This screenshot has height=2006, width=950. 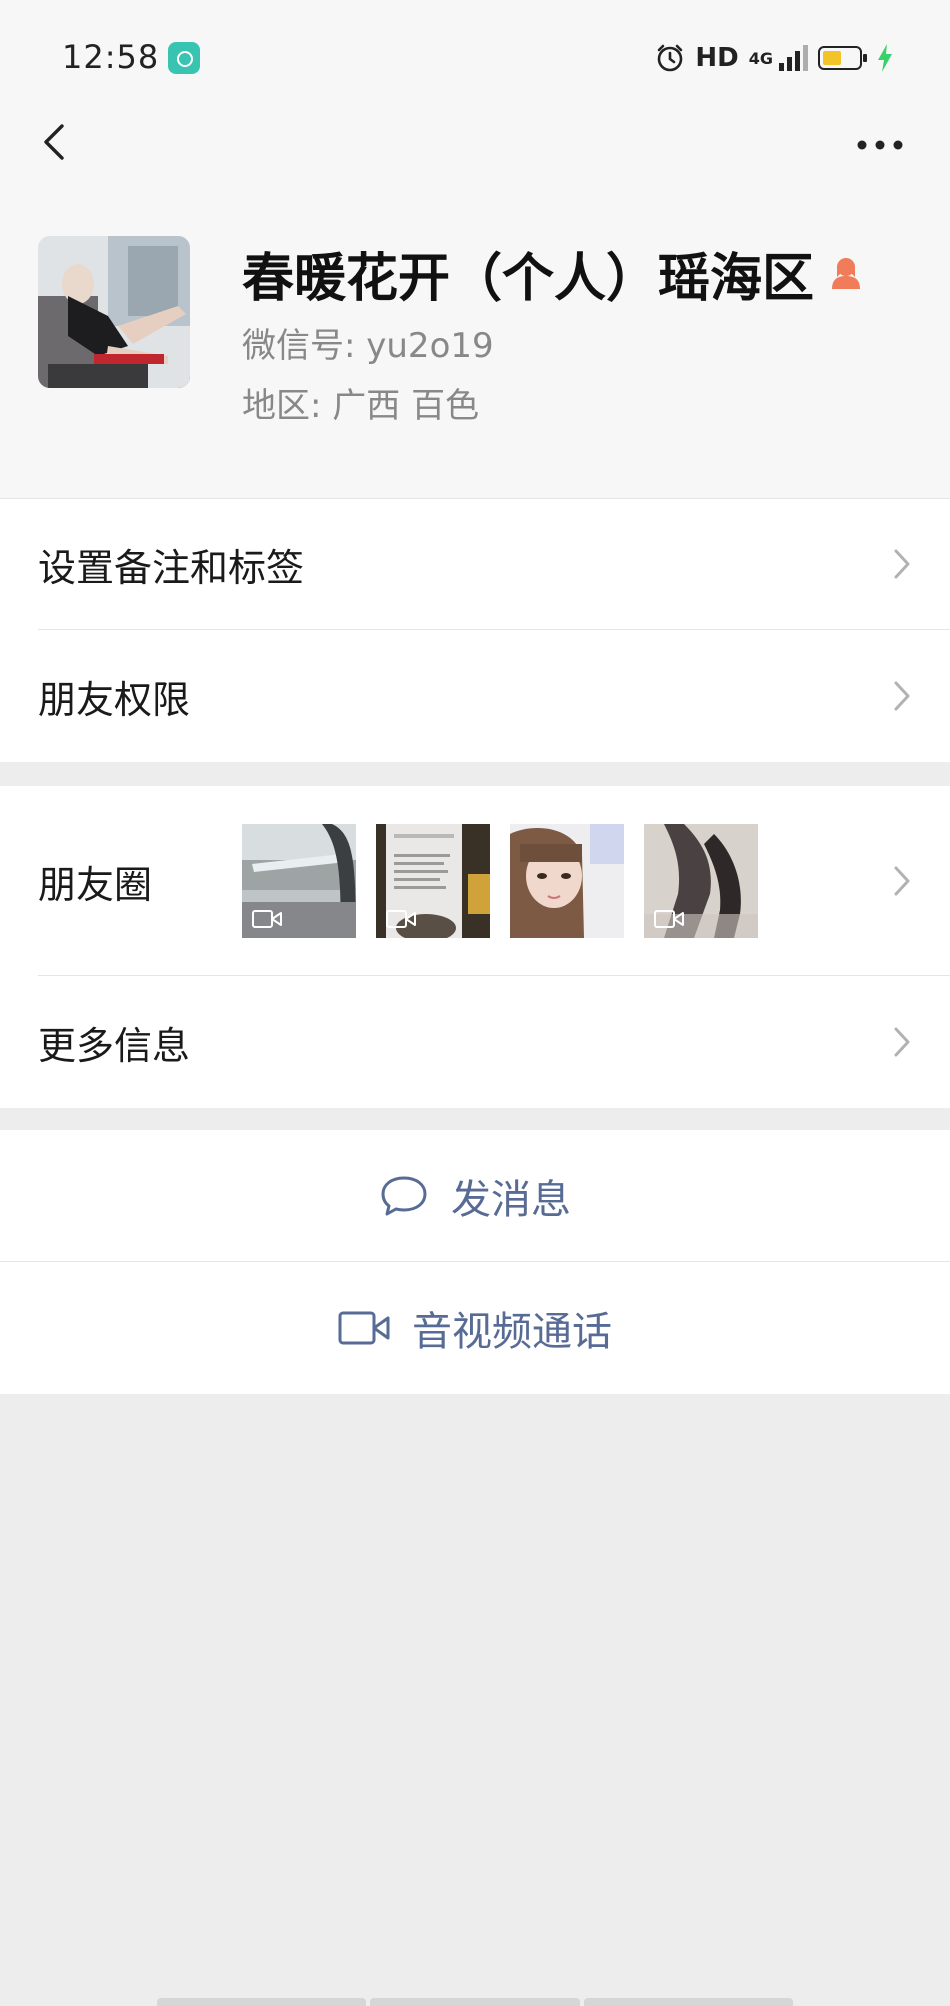 I want to click on remarks-tags-label: 设置备注和标签, so click(x=171, y=567).